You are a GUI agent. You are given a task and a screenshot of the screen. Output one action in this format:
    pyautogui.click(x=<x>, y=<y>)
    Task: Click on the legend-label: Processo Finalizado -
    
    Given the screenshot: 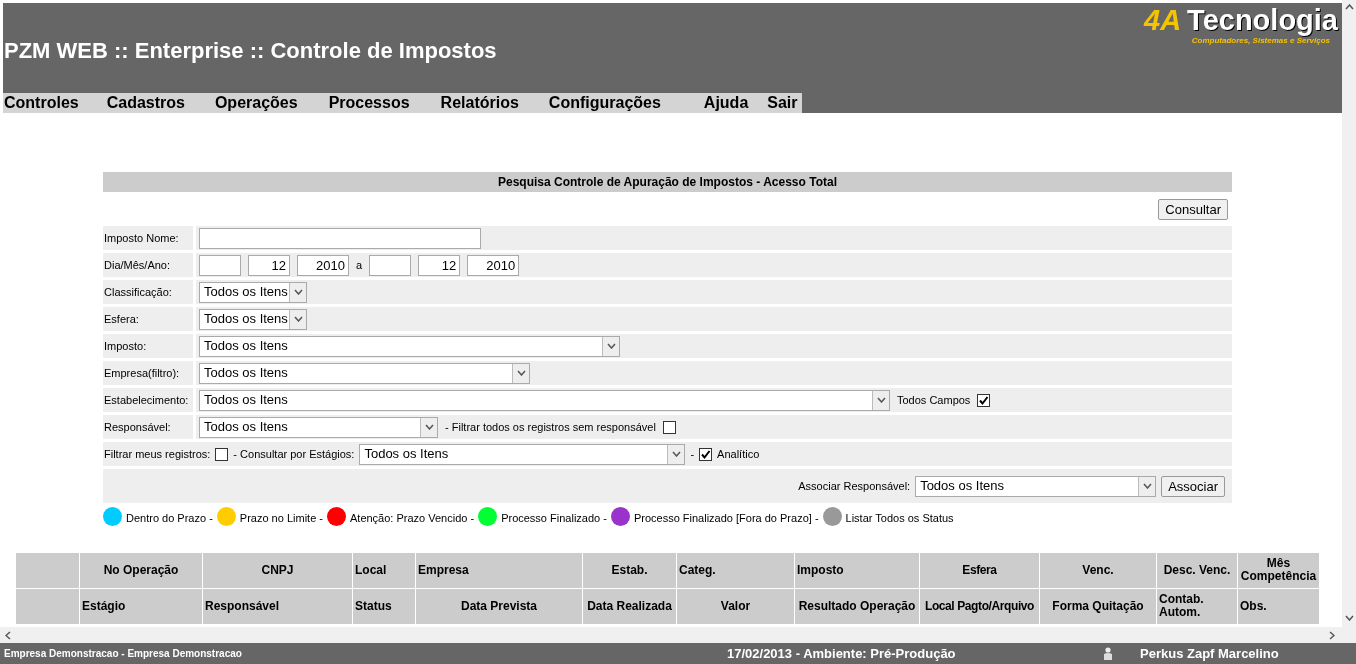 What is the action you would take?
    pyautogui.click(x=554, y=518)
    